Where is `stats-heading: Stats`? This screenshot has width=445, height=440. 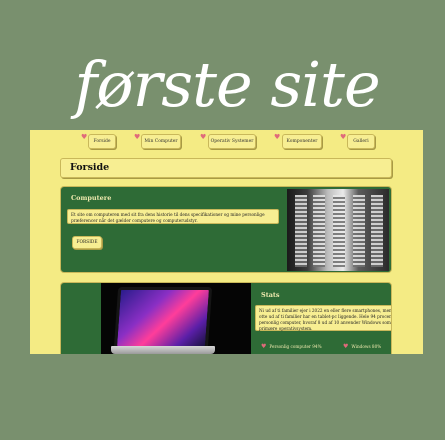
stats-heading: Stats is located at coordinates (270, 295).